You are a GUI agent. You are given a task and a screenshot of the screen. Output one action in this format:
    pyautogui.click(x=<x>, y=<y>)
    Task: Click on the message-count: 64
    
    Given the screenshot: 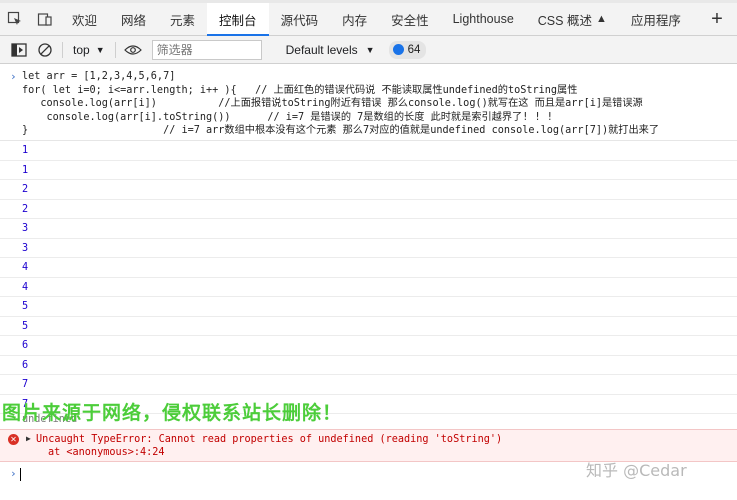 What is the action you would take?
    pyautogui.click(x=414, y=49)
    